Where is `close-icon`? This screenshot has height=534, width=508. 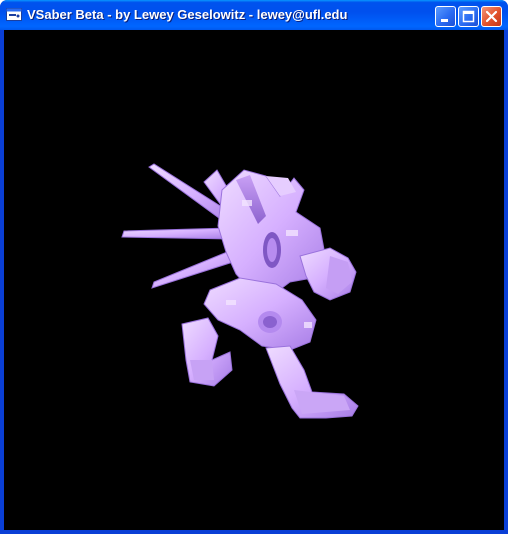
close-icon is located at coordinates (491, 16).